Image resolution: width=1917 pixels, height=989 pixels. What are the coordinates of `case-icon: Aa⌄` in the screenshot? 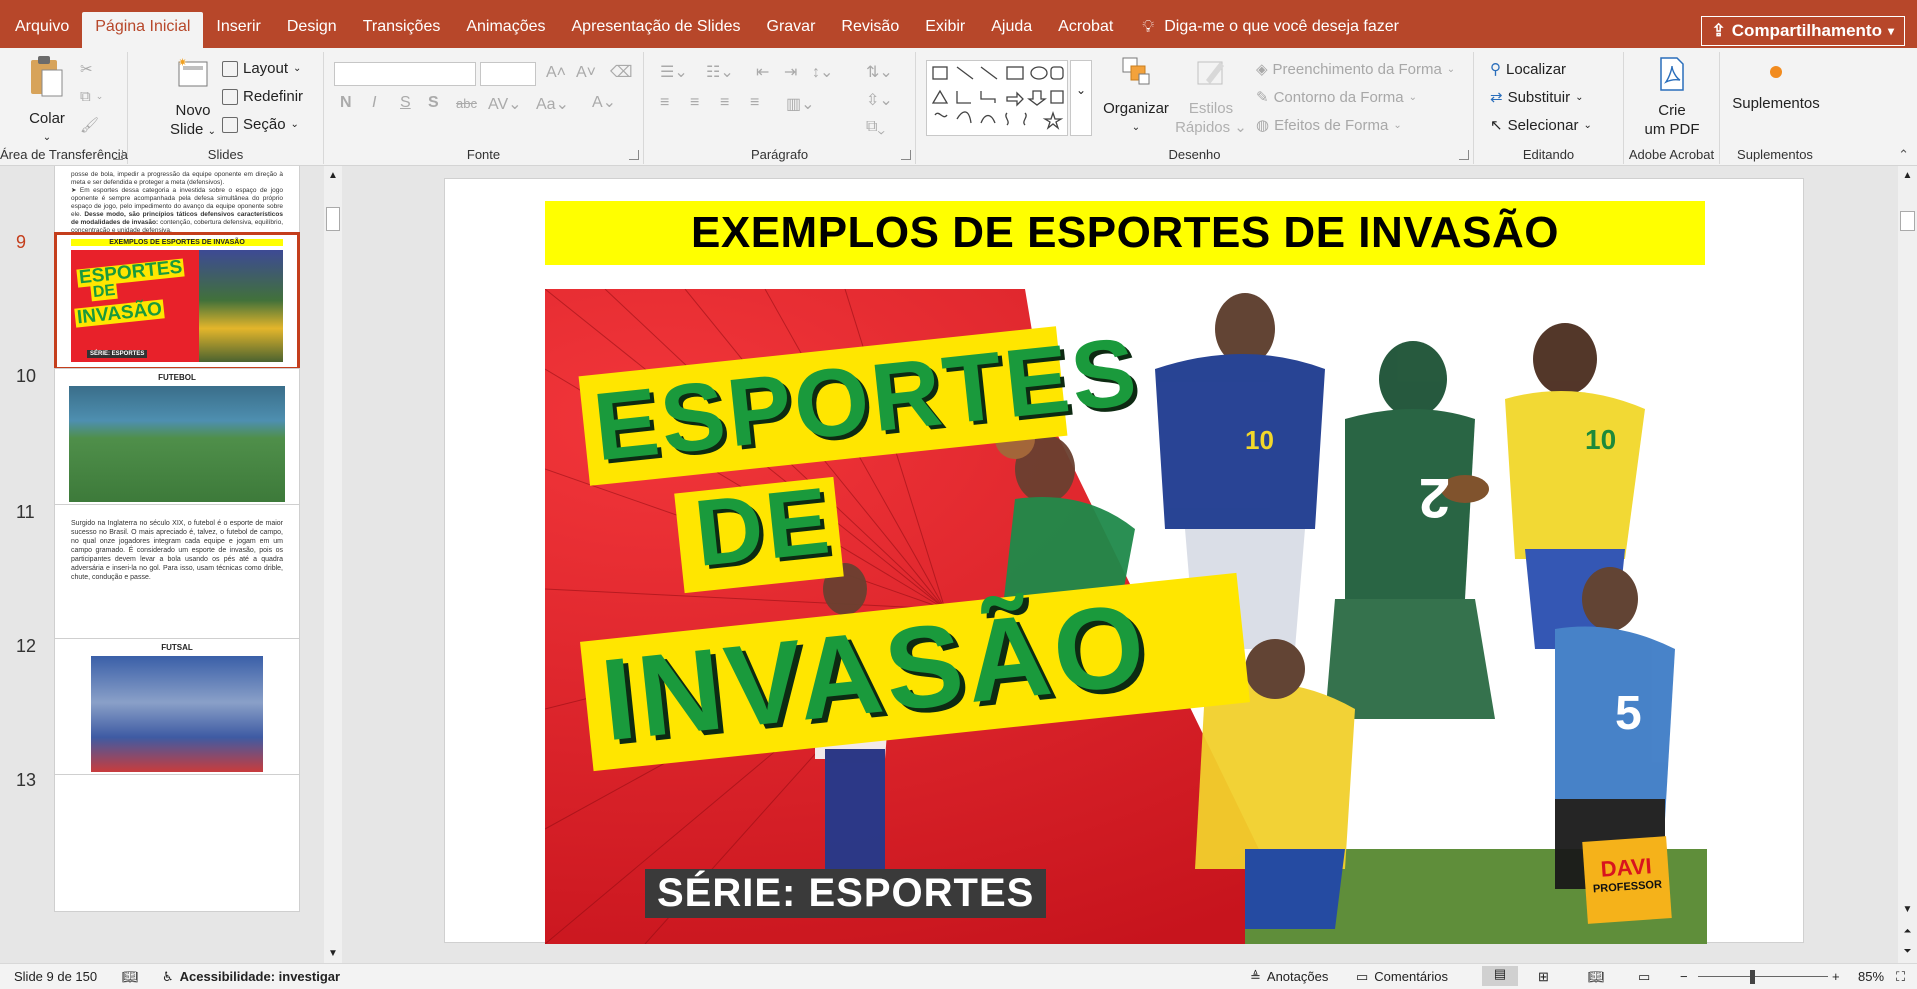 It's located at (552, 104).